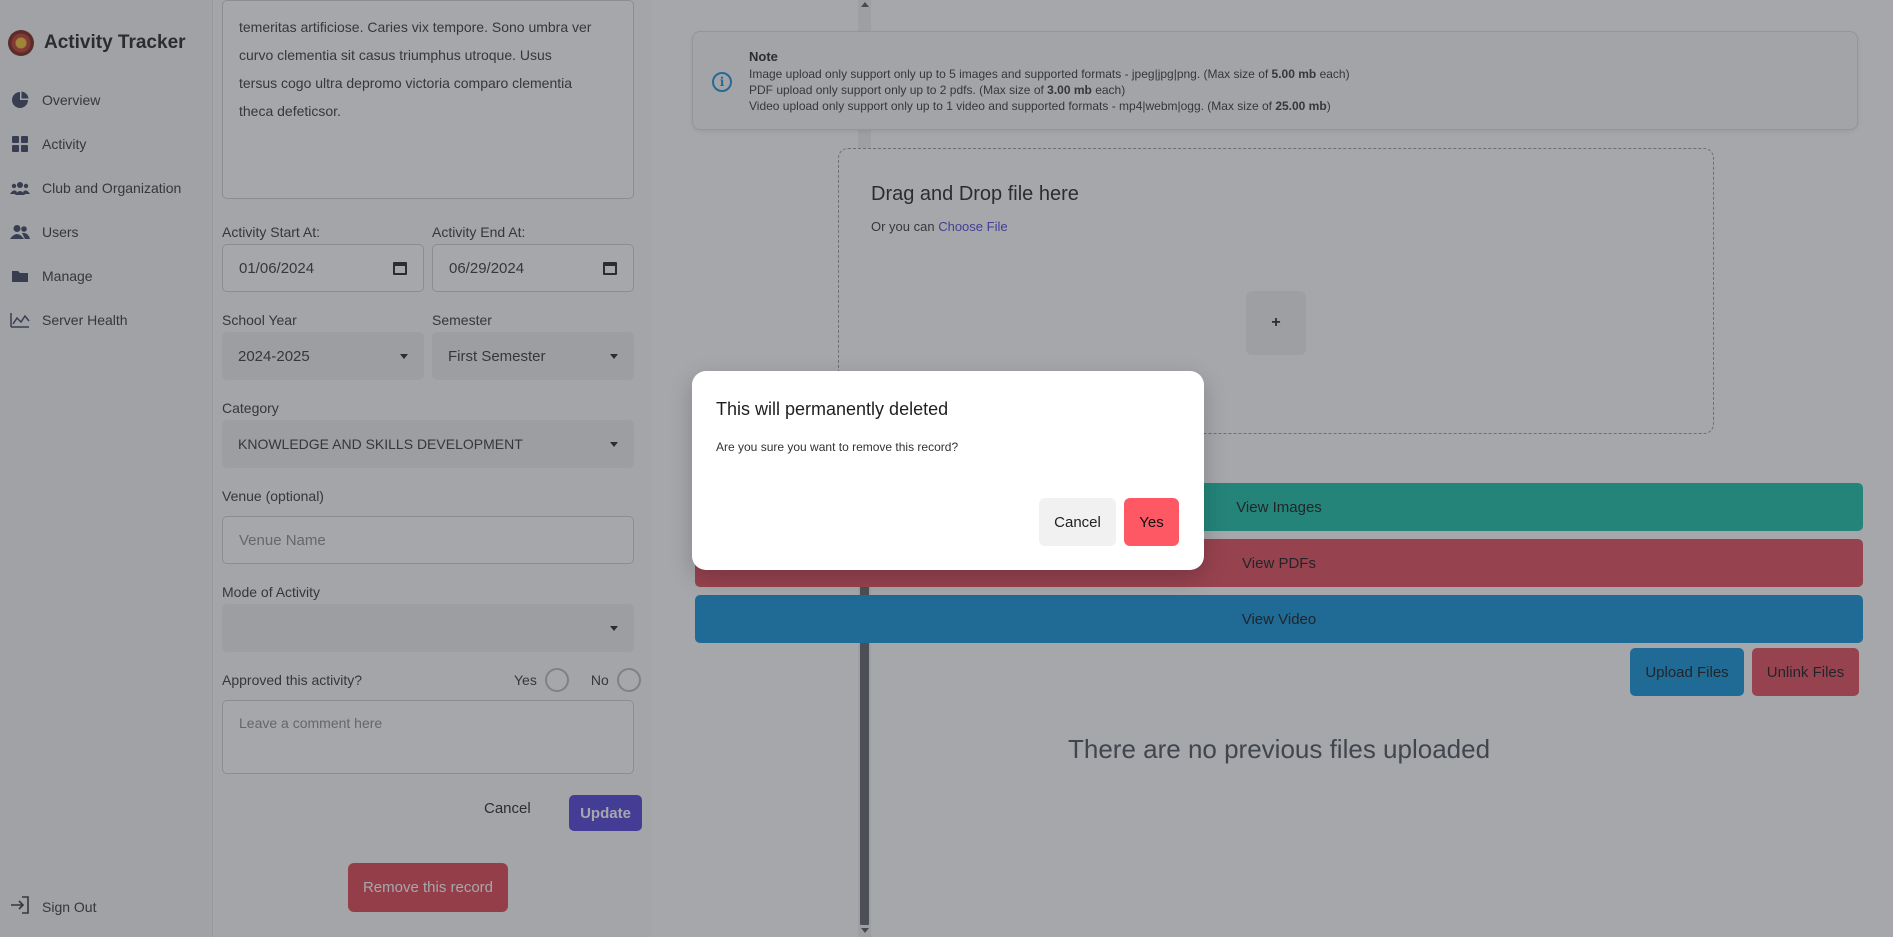 The width and height of the screenshot is (1893, 937). I want to click on modal-yes-button: Yes, so click(1151, 522).